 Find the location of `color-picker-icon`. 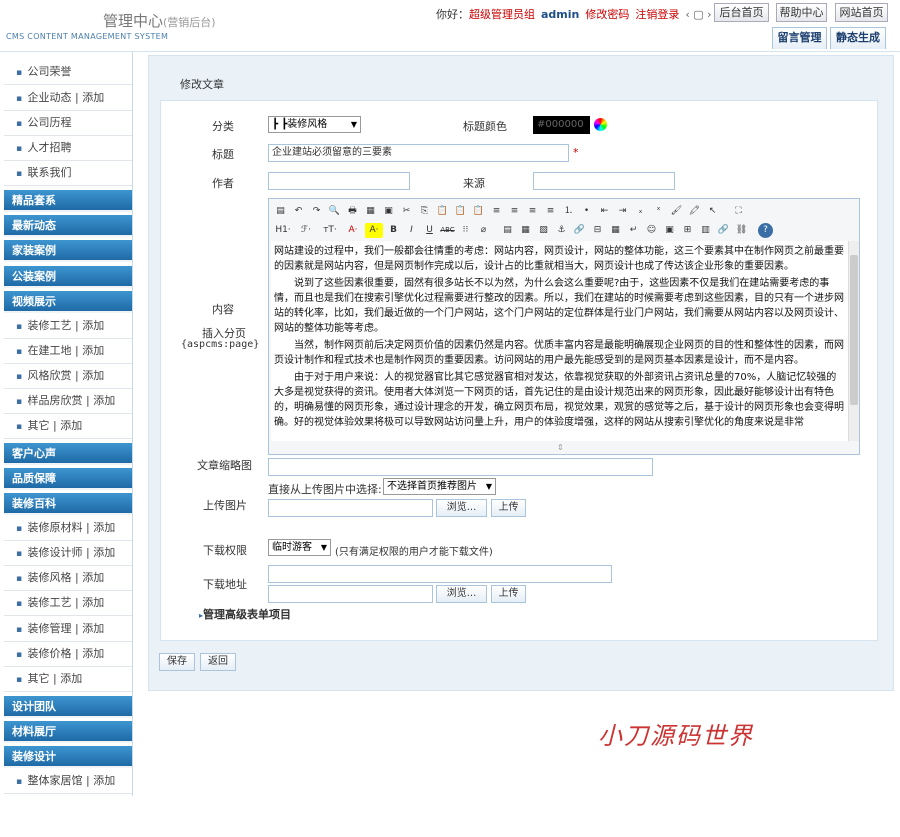

color-picker-icon is located at coordinates (600, 124).